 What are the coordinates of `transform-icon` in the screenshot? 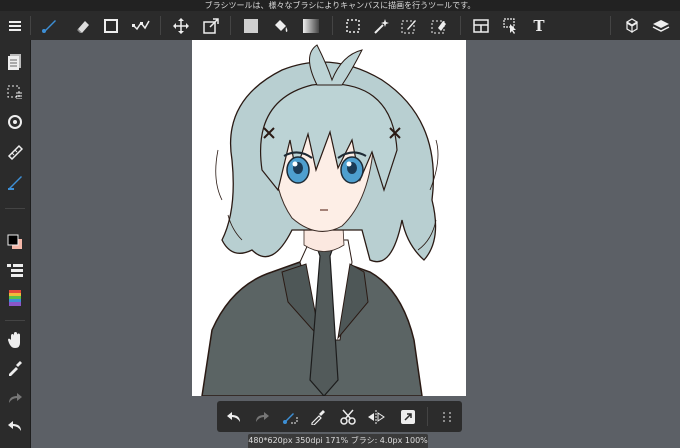 It's located at (408, 416).